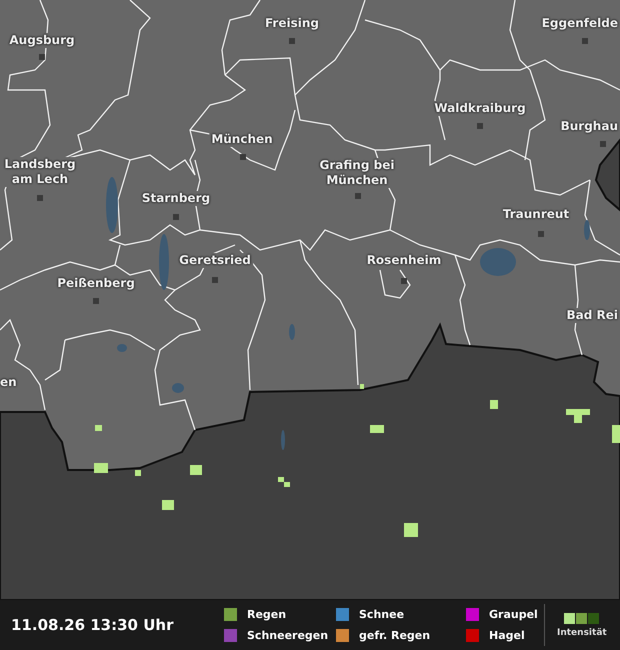  I want to click on city-label: Starnberg, so click(176, 198).